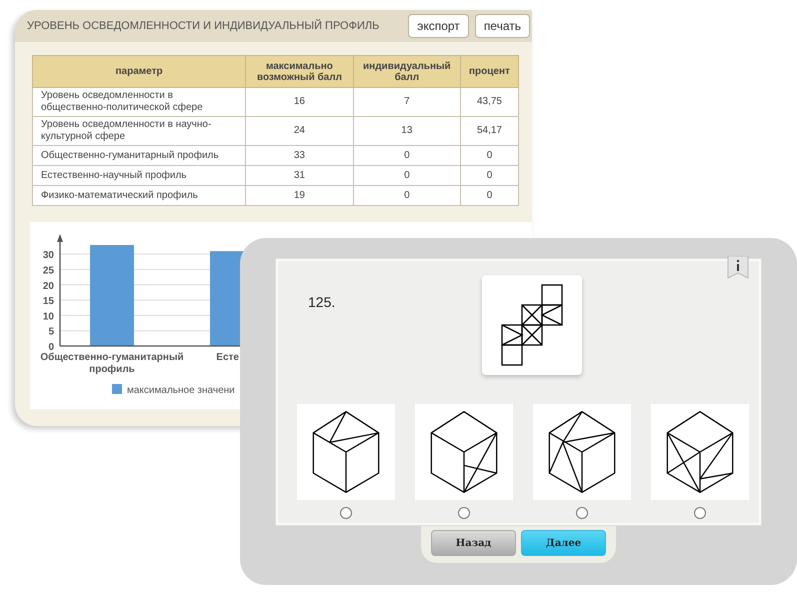 The image size is (797, 595). Describe the element at coordinates (406, 72) in the screenshot. I see `column-header: индивидуальный балл` at that location.